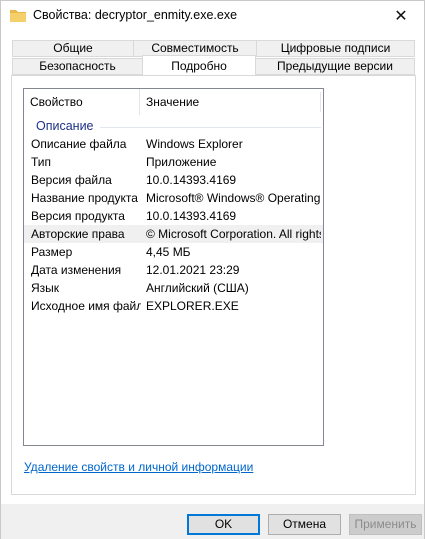  I want to click on list-item: Исходное имя файла EXPLORER.EXE, so click(173, 306).